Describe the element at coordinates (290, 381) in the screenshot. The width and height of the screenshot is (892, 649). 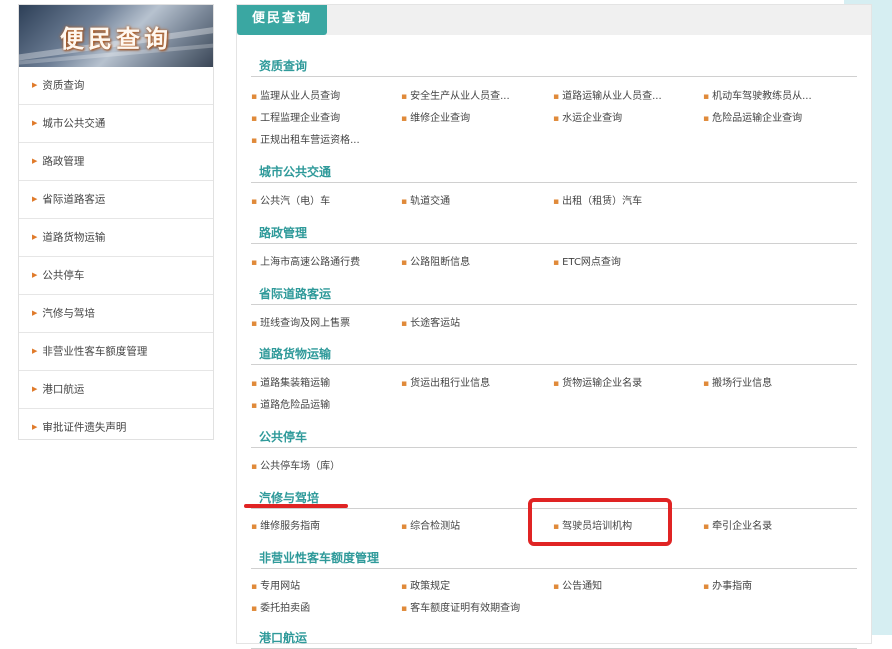
I see `link-container-transport: ▪ 道路集装箱运输` at that location.